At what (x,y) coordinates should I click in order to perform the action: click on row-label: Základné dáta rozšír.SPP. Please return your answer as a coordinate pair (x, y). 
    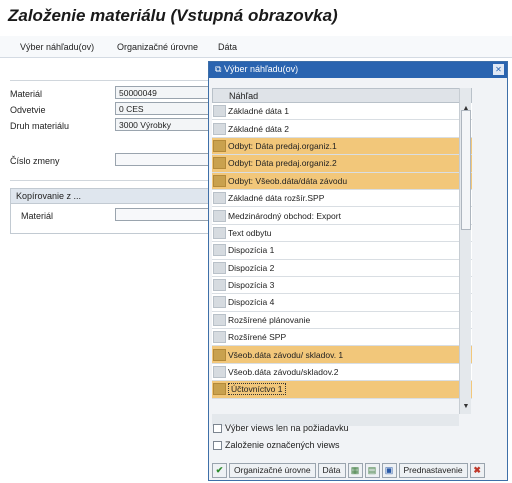
    Looking at the image, I should click on (276, 198).